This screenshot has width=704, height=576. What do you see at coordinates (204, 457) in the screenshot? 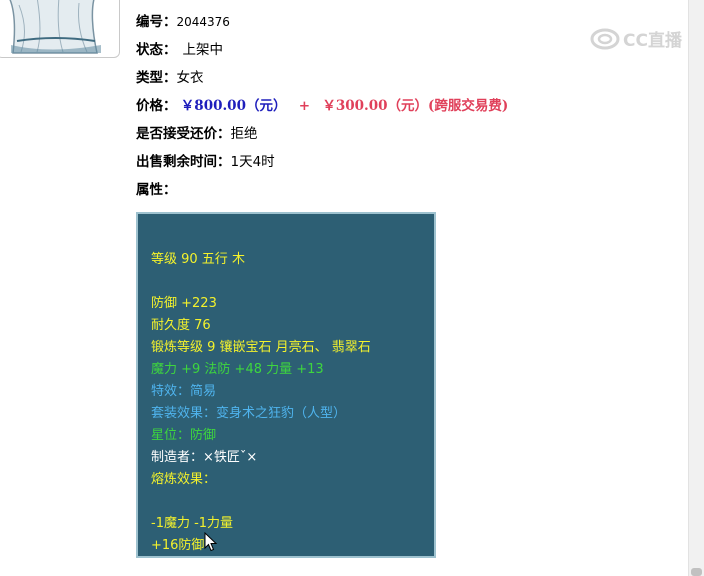
I see `attr-maker: 制造者：×铁匠ˇ×` at bounding box center [204, 457].